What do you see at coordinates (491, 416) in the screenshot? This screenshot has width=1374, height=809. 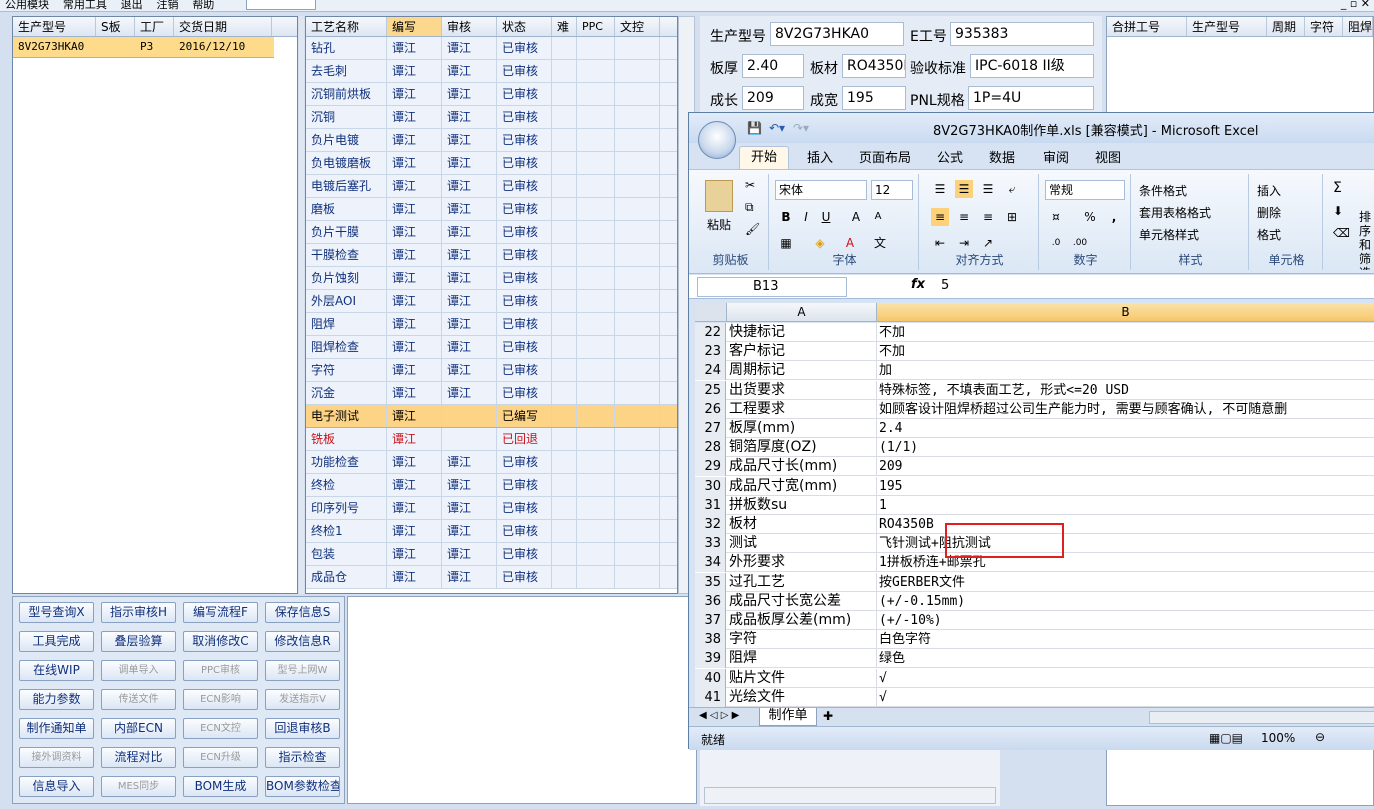 I see `process-row: 电子测试 谭江 已编写` at bounding box center [491, 416].